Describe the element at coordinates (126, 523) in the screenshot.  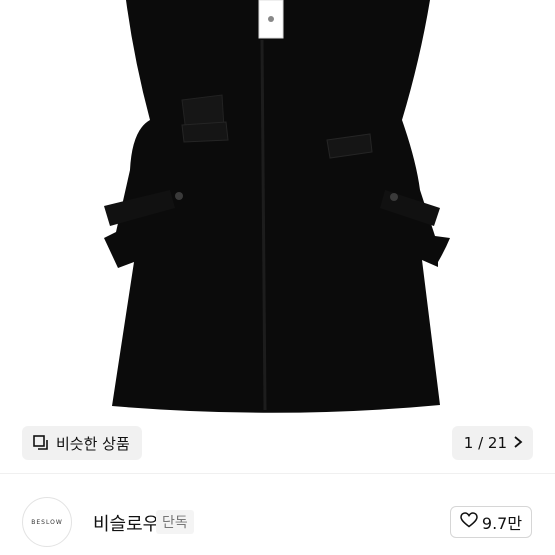
I see `brand-name: 비슬로우` at that location.